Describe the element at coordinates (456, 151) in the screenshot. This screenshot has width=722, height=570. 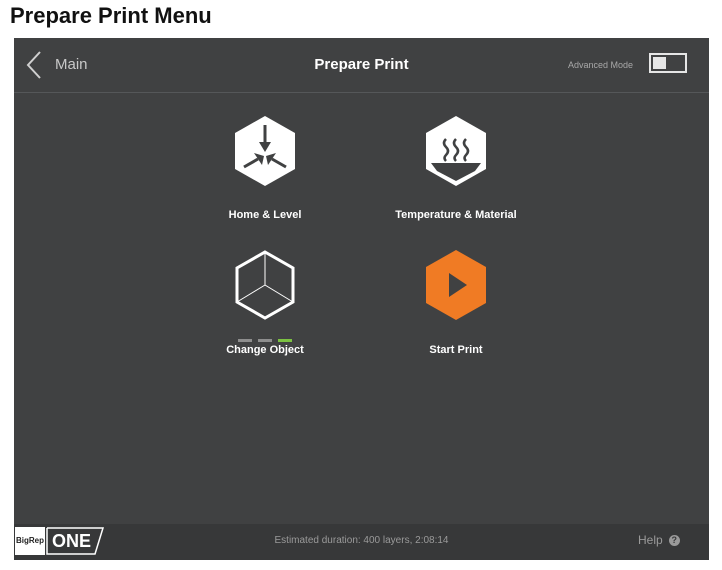
I see `temperature-material-icon` at that location.